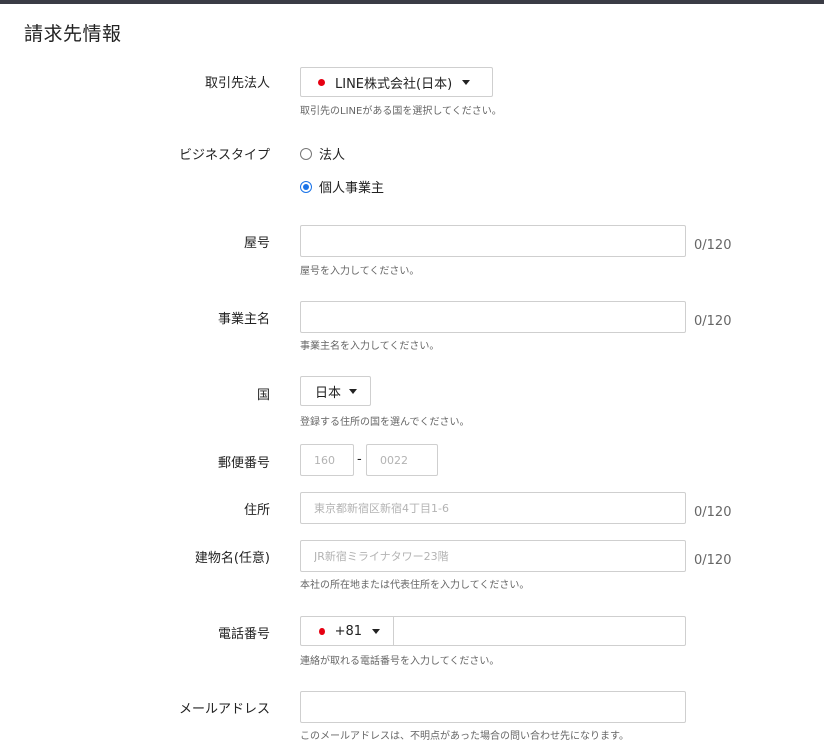 Image resolution: width=824 pixels, height=747 pixels. I want to click on owner-name-counter: 0/120, so click(713, 321).